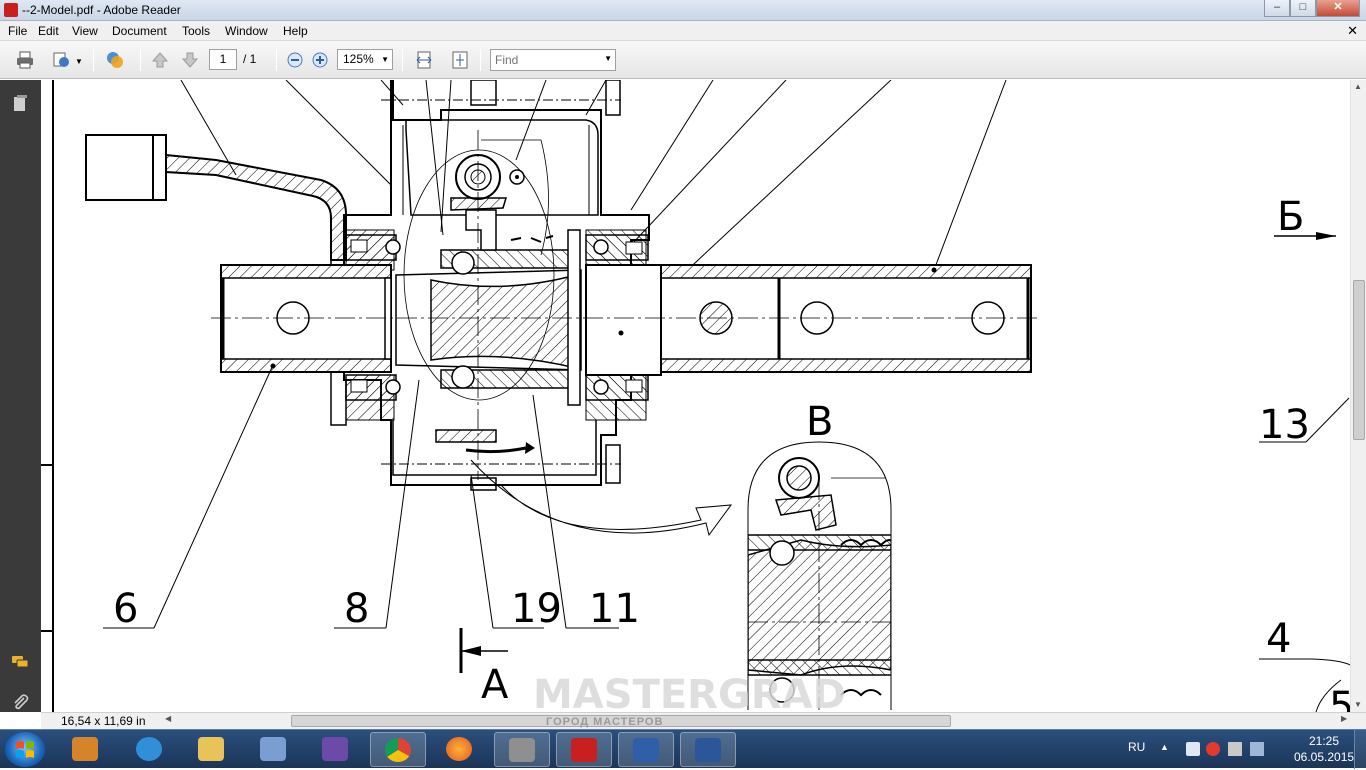  I want to click on label-cut: 5, so click(1339, 698).